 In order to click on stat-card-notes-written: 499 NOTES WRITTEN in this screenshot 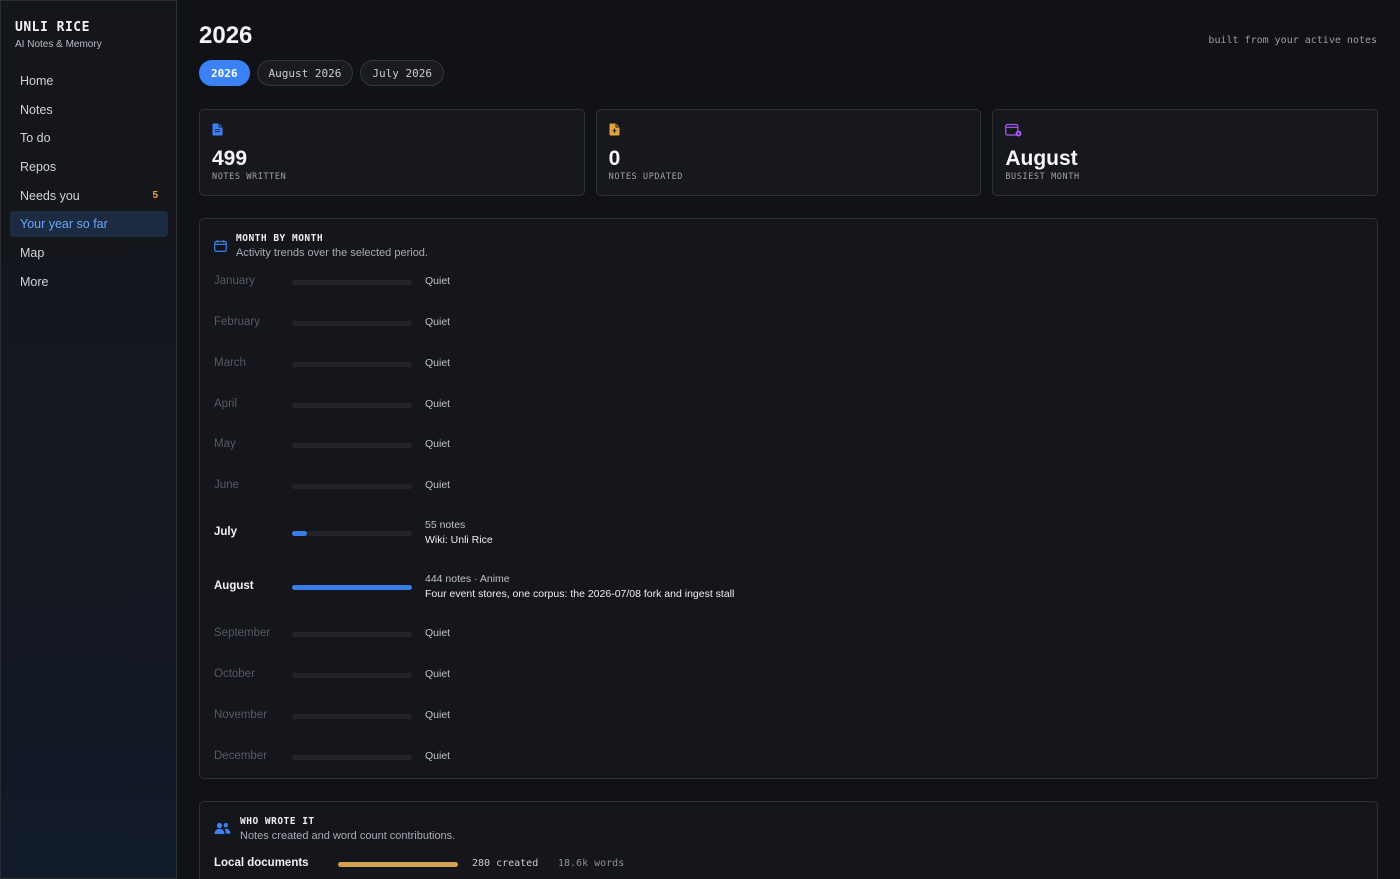, I will do `click(392, 152)`.